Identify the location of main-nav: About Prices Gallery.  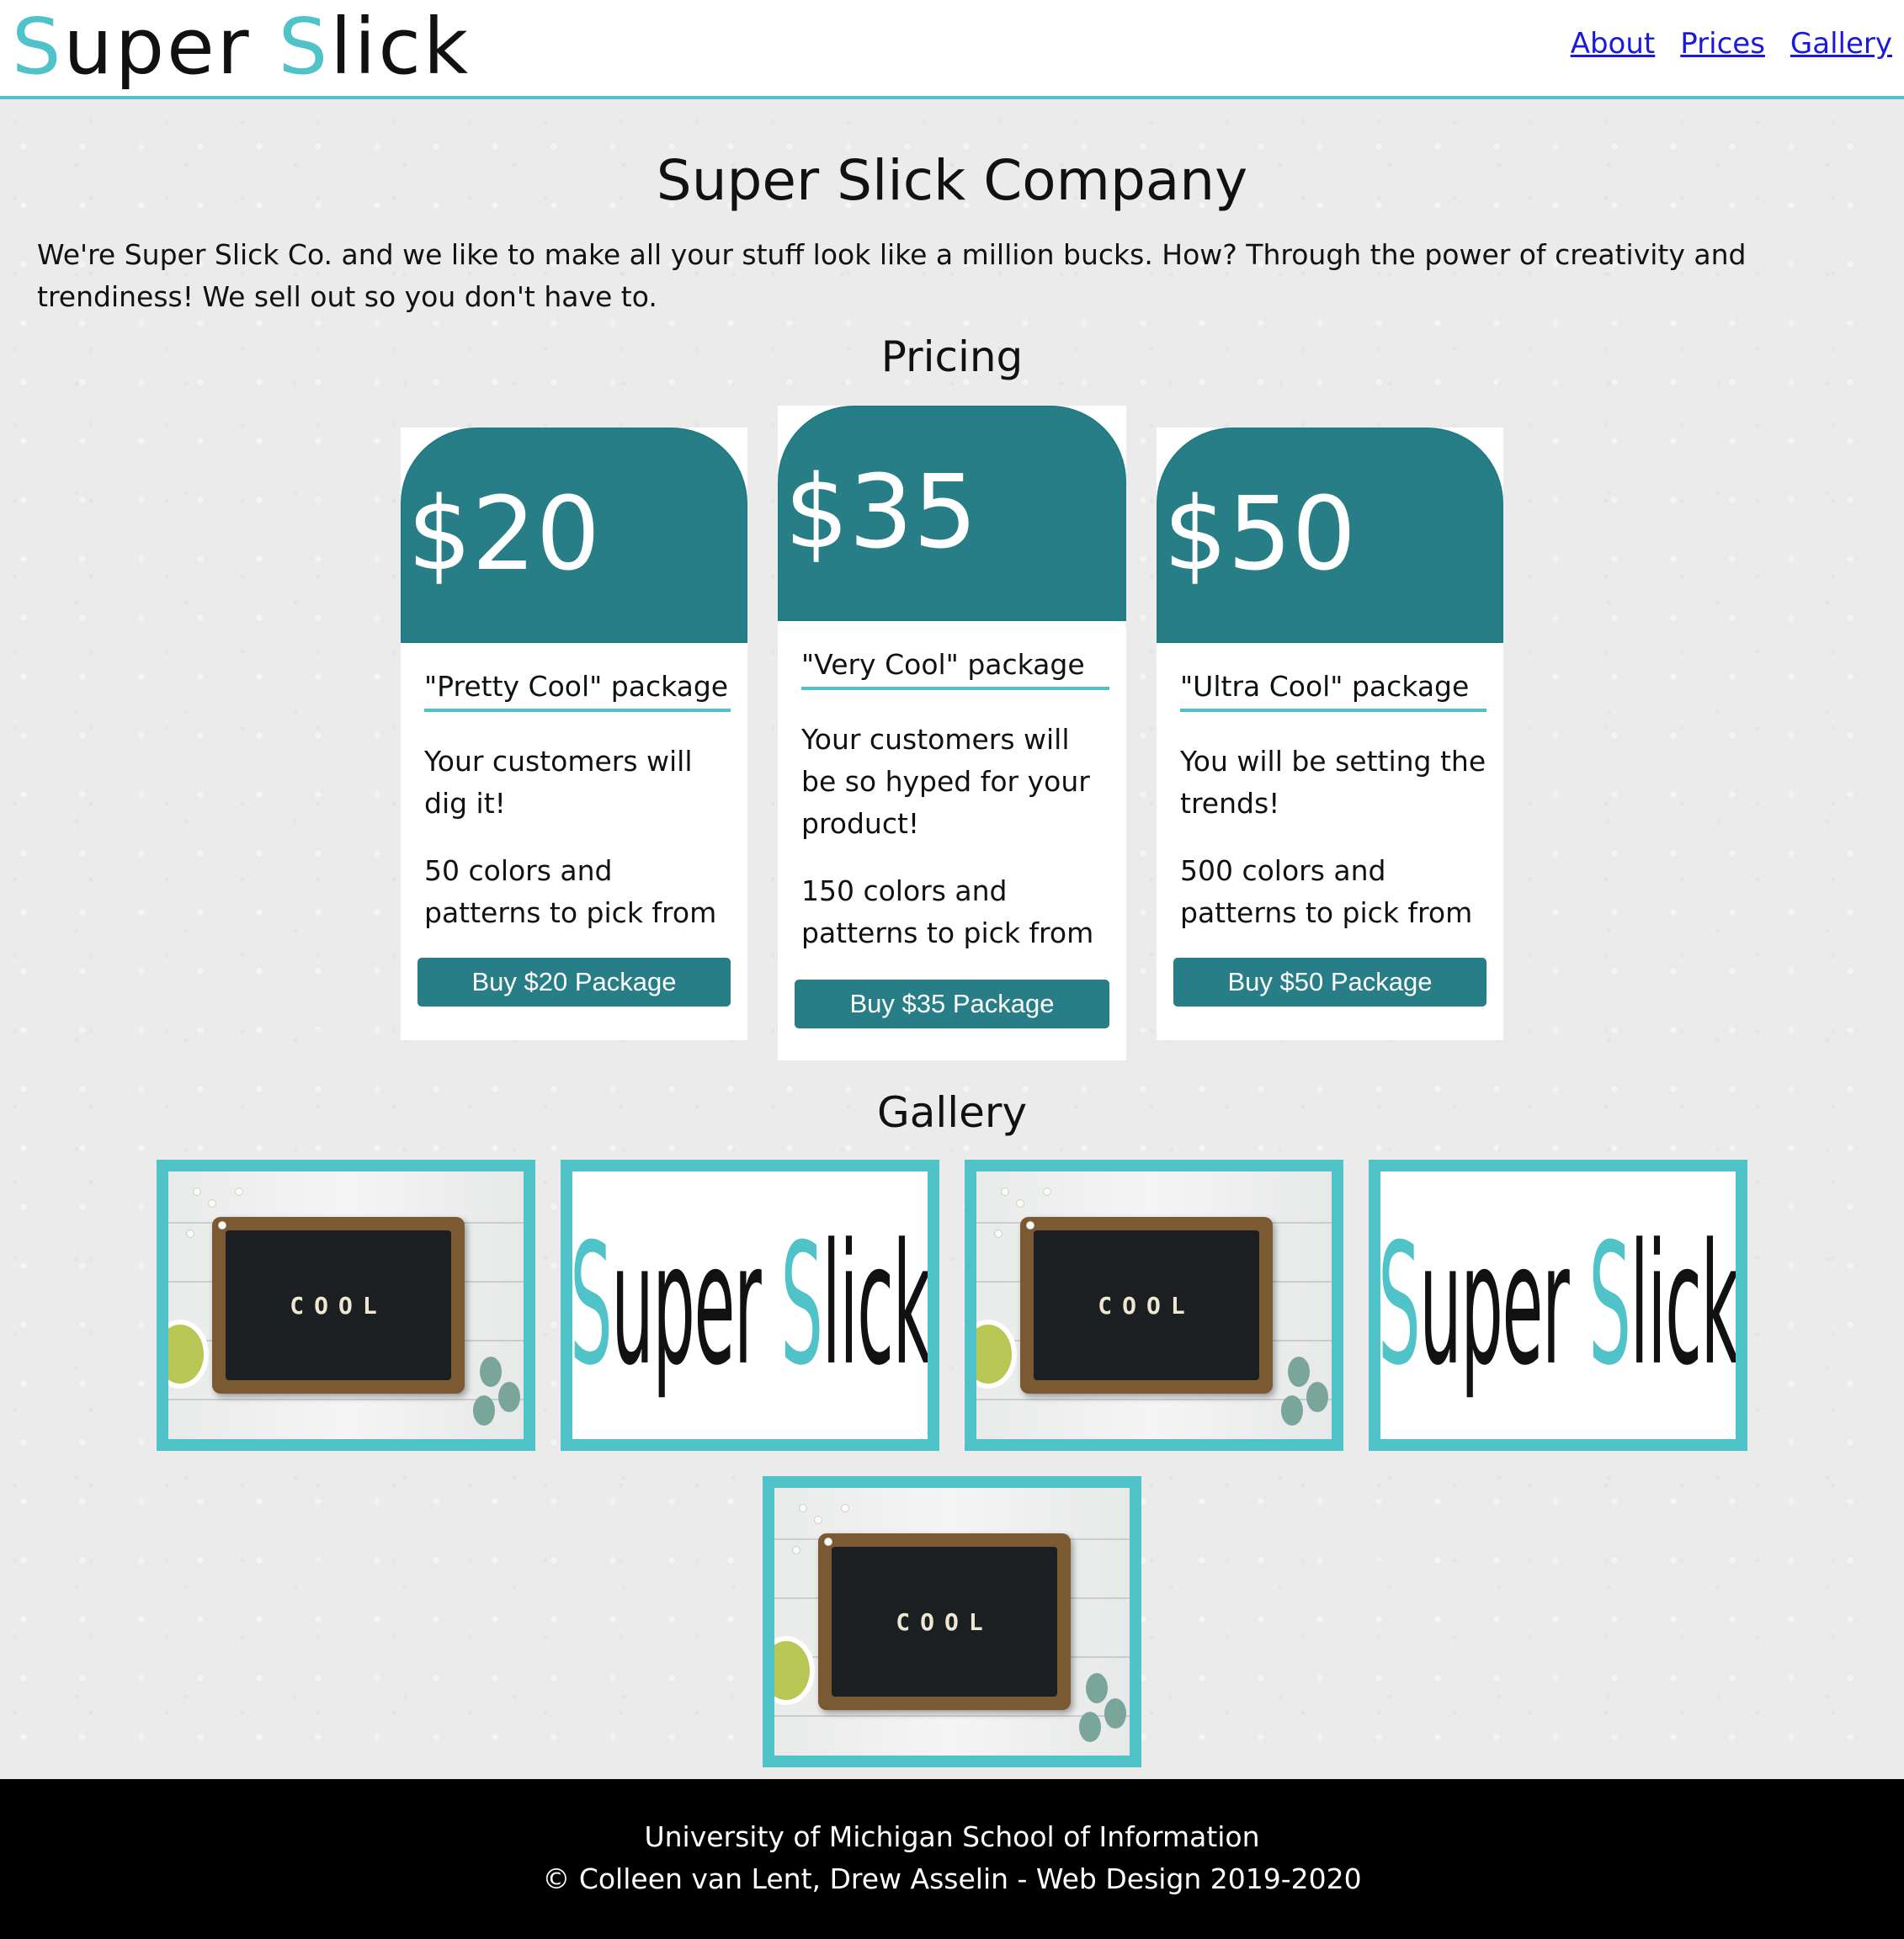
(1731, 44).